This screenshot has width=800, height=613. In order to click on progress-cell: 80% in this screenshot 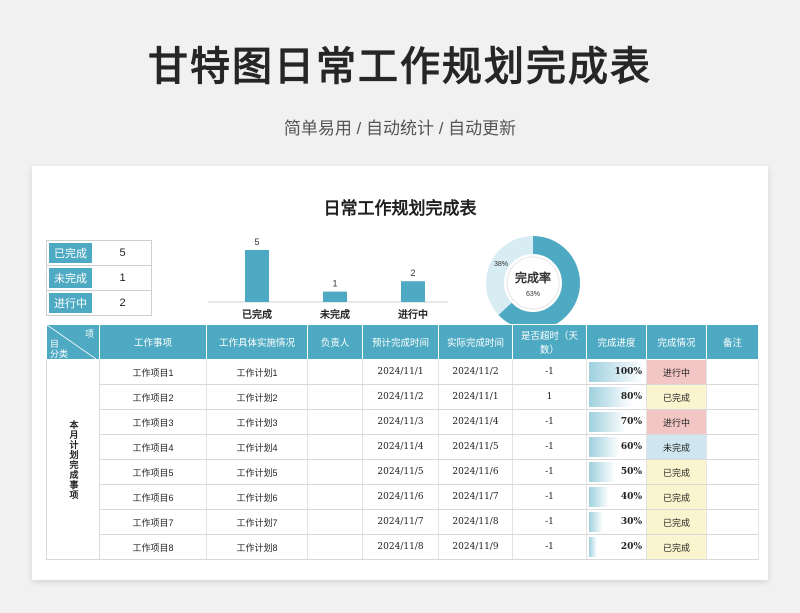, I will do `click(616, 397)`.